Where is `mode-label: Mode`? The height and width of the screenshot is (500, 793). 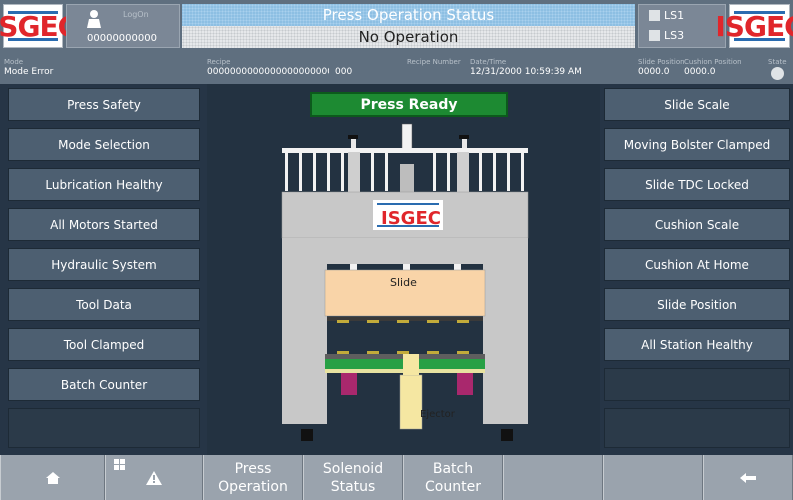 mode-label: Mode is located at coordinates (14, 62).